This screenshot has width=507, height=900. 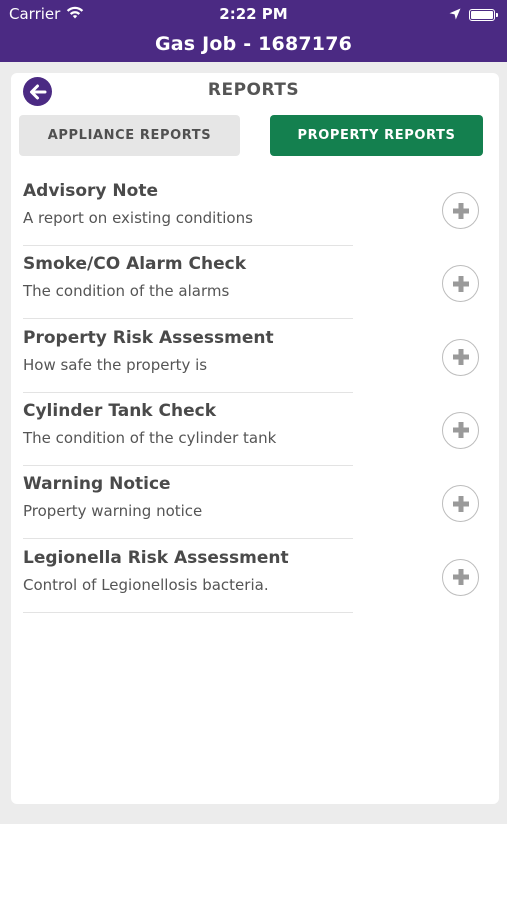 I want to click on app-header: Carrier 2:22 PM Gas Job - 1687176, so click(x=253, y=31).